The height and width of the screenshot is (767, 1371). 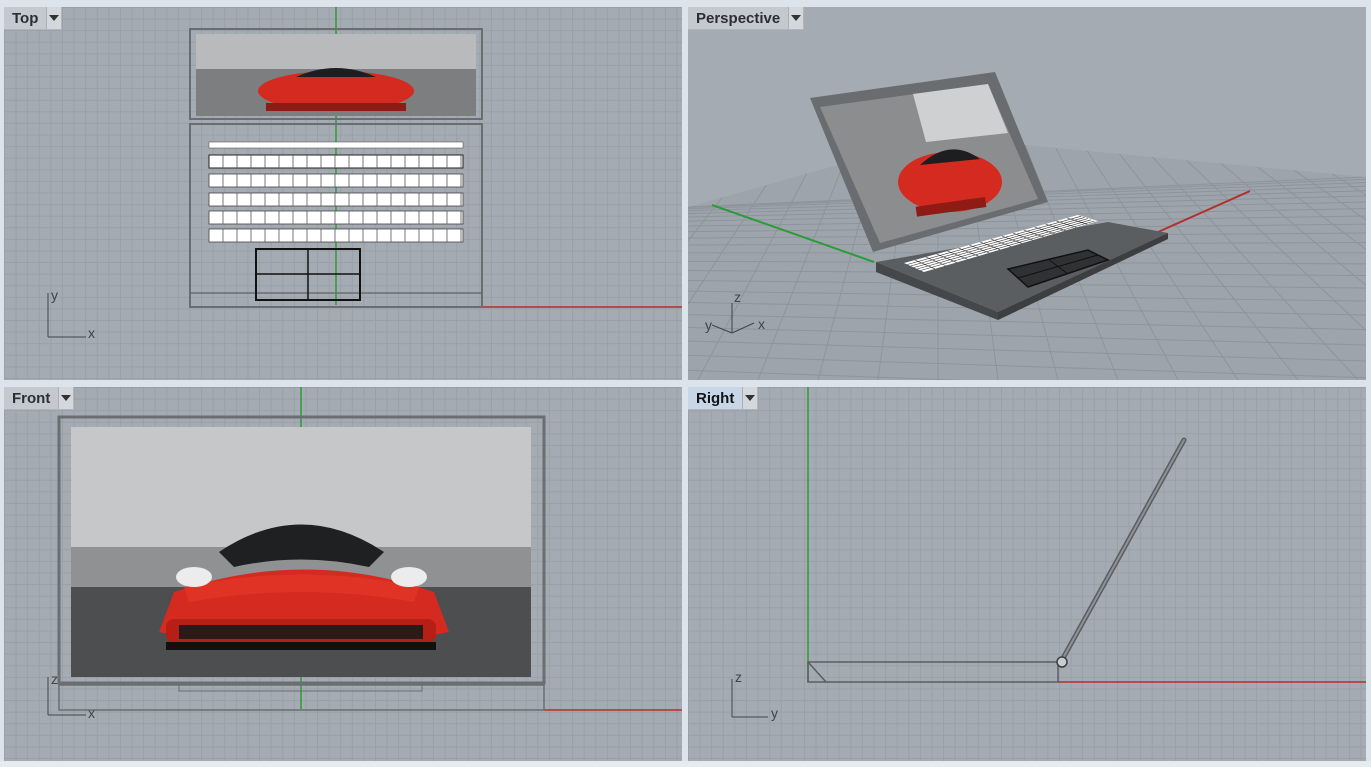 What do you see at coordinates (25, 18) in the screenshot?
I see `viewport-title-label: Top` at bounding box center [25, 18].